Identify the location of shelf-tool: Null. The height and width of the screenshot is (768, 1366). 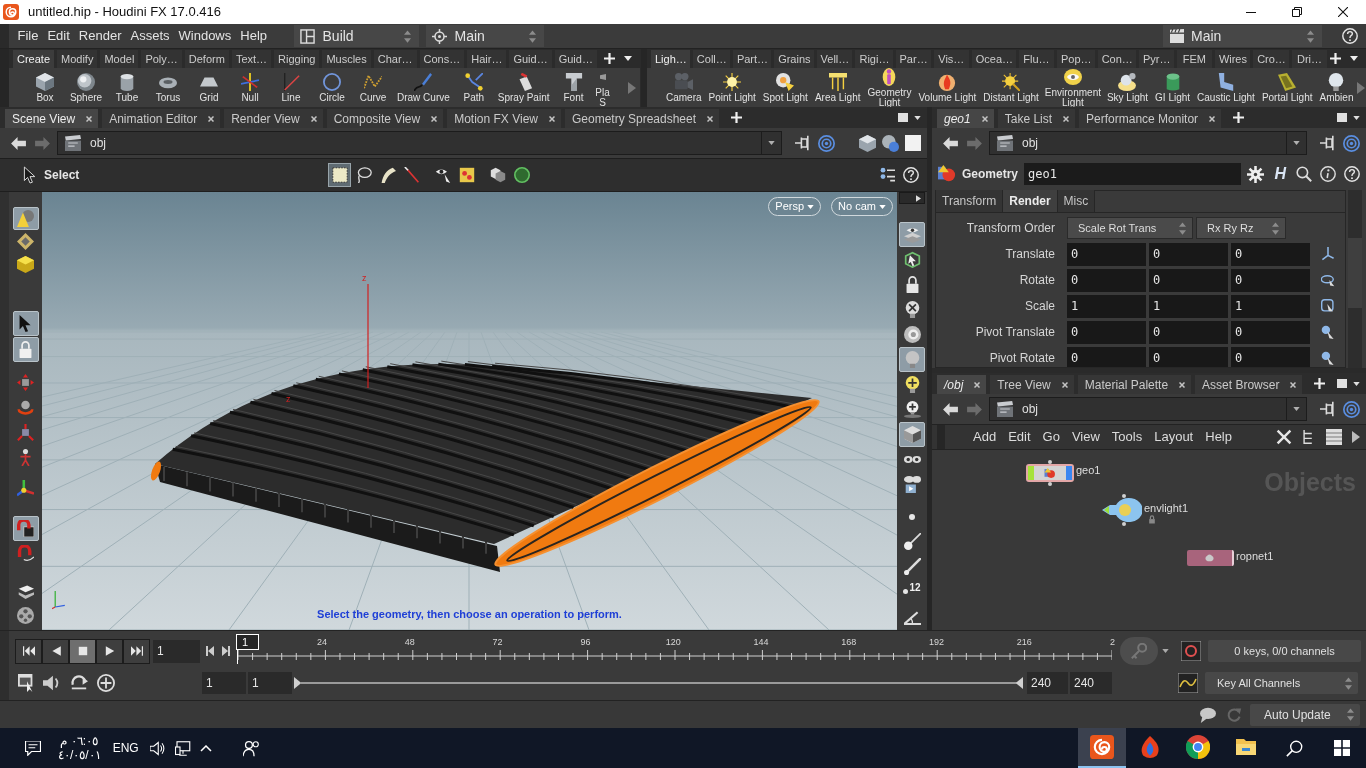
(250, 87).